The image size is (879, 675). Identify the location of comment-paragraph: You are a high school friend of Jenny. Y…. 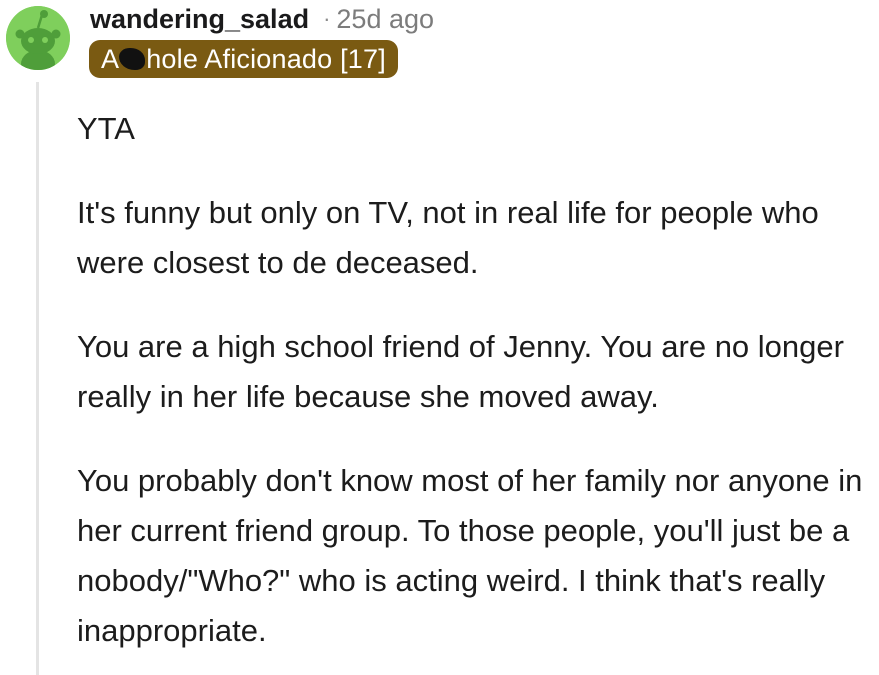
(460, 371).